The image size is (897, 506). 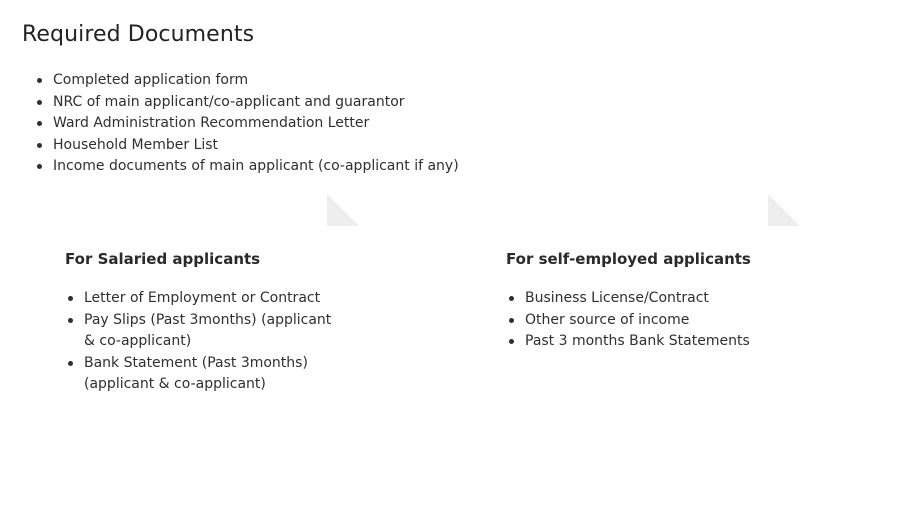 What do you see at coordinates (138, 34) in the screenshot?
I see `page-title: Required Documents` at bounding box center [138, 34].